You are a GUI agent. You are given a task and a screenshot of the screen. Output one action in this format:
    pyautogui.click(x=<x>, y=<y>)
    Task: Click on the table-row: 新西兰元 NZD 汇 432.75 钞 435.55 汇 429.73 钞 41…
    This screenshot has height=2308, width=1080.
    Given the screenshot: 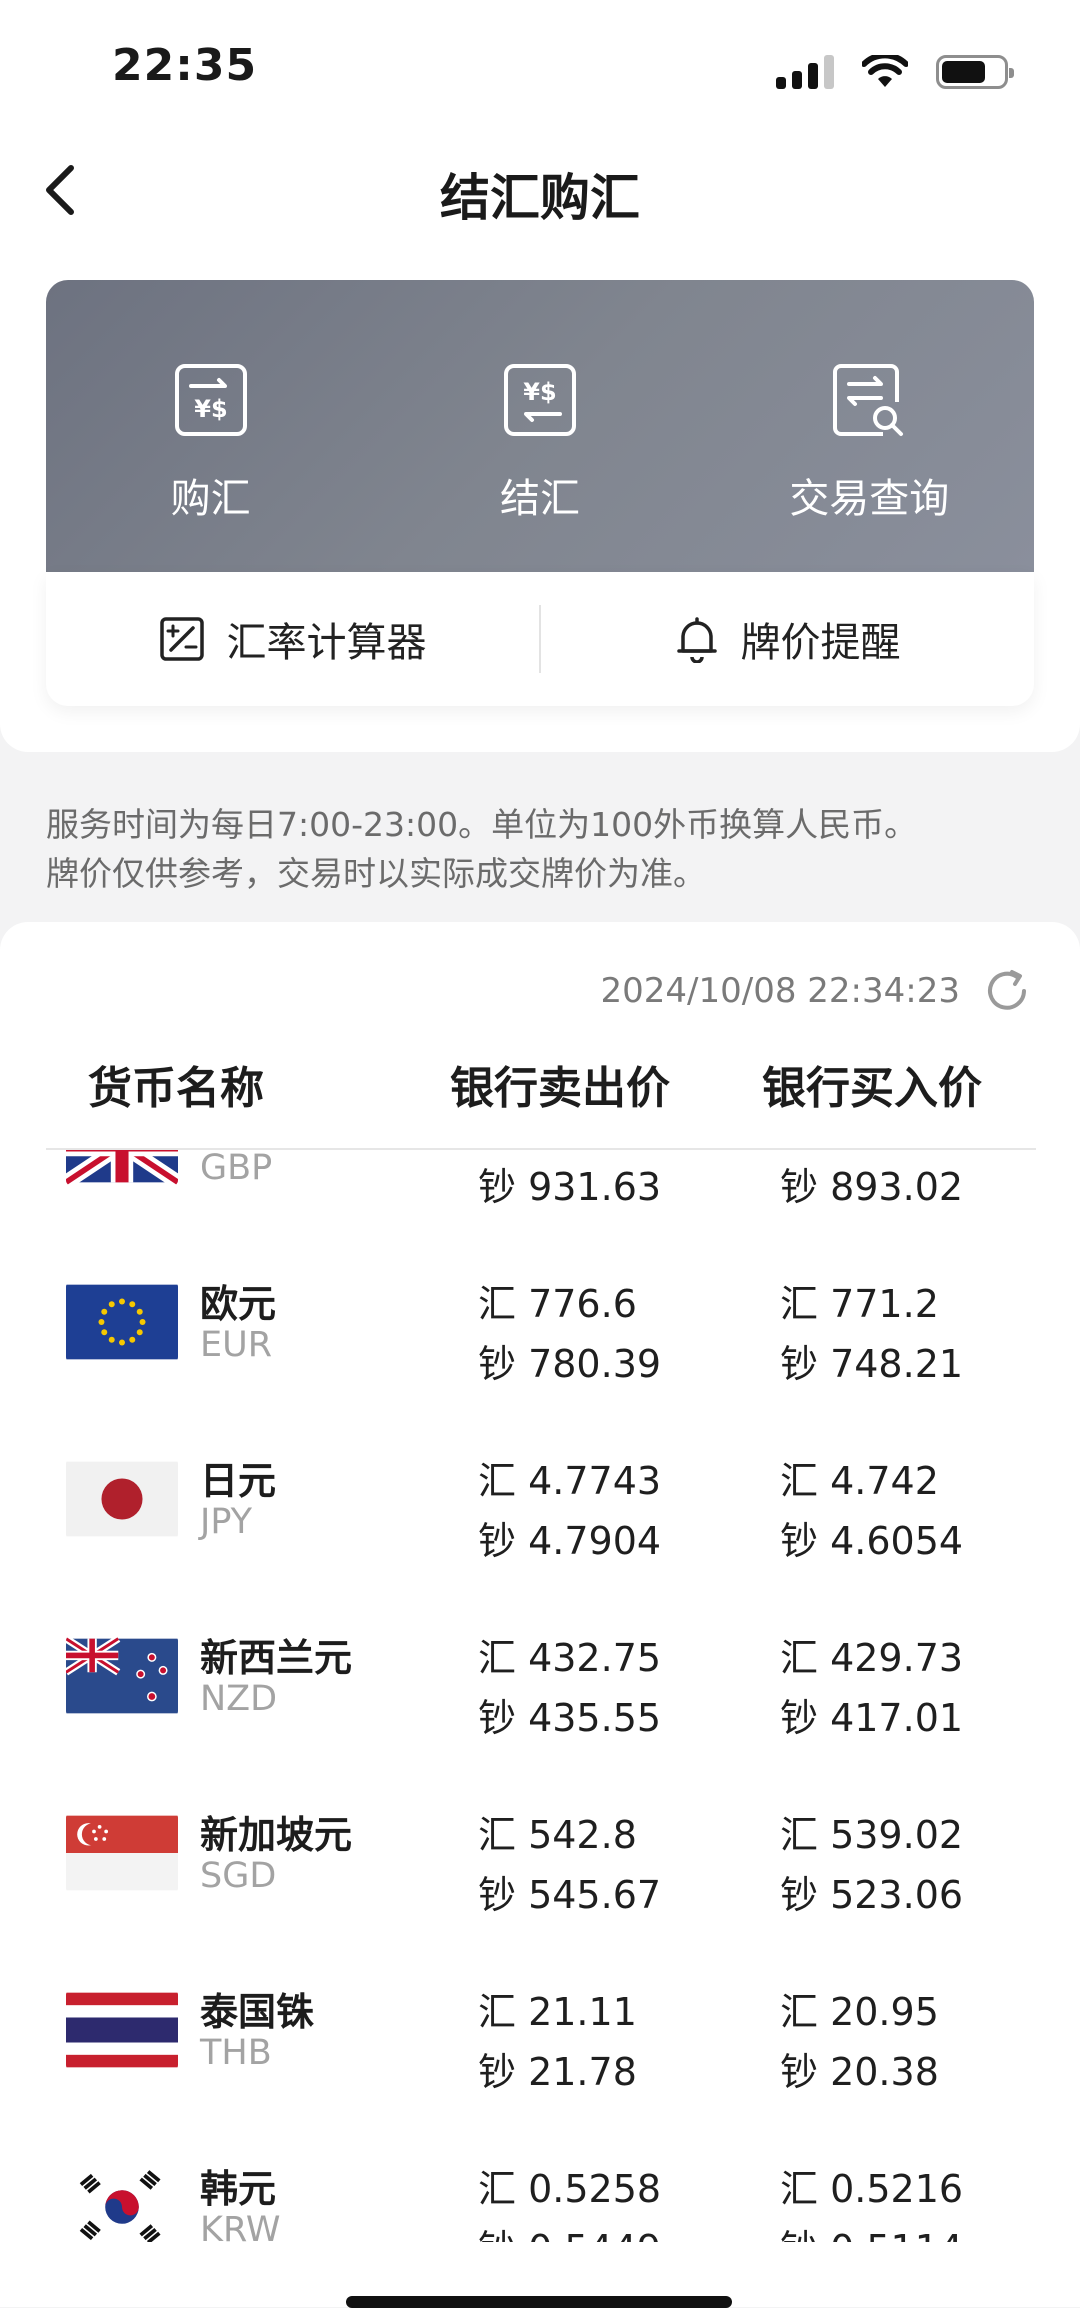 What is the action you would take?
    pyautogui.click(x=540, y=1697)
    